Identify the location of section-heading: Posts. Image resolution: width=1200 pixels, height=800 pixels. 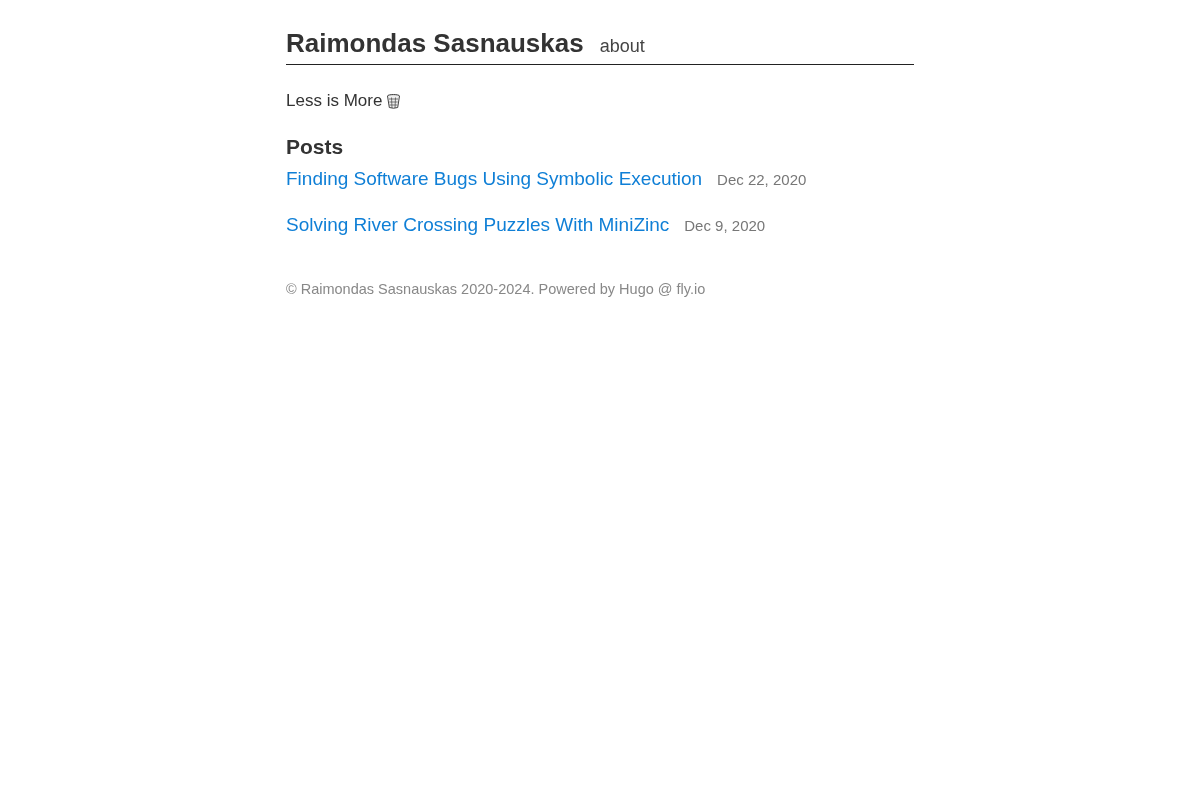
(315, 147).